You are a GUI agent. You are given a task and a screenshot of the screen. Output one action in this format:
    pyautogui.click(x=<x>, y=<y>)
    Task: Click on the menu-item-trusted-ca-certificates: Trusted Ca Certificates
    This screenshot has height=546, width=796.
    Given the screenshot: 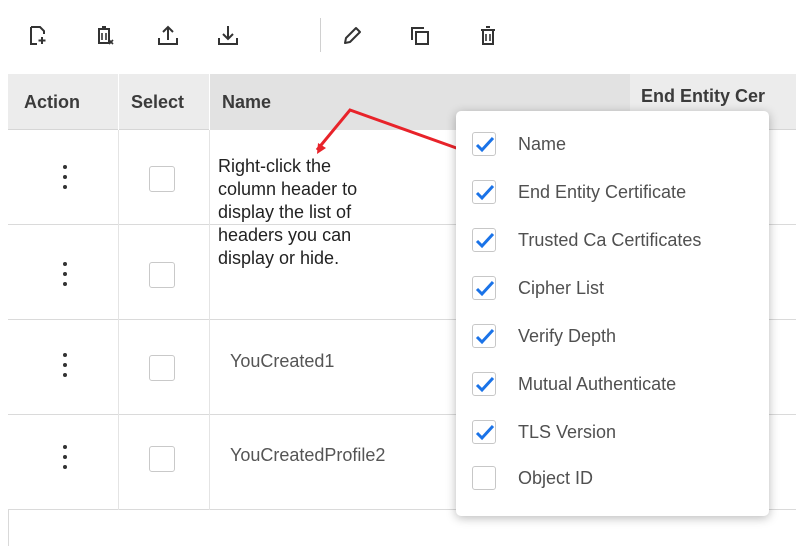 What is the action you would take?
    pyautogui.click(x=612, y=241)
    